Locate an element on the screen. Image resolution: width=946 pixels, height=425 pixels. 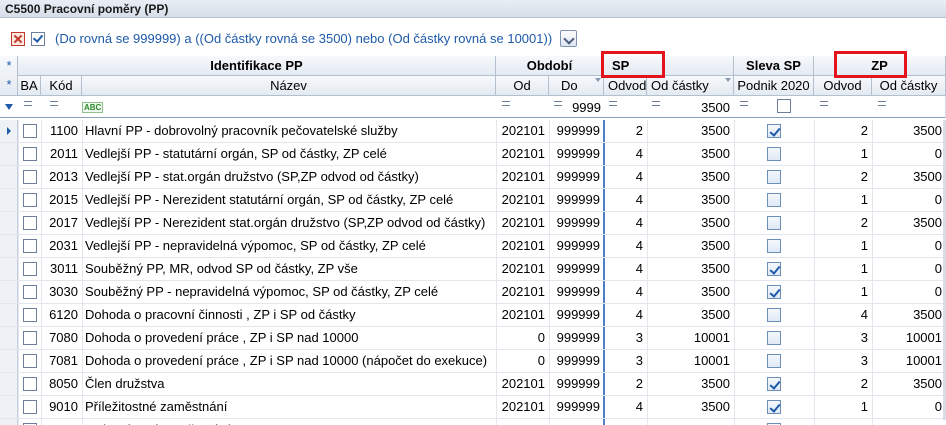
column-header-sp-od-castky: Od částky is located at coordinates (690, 86).